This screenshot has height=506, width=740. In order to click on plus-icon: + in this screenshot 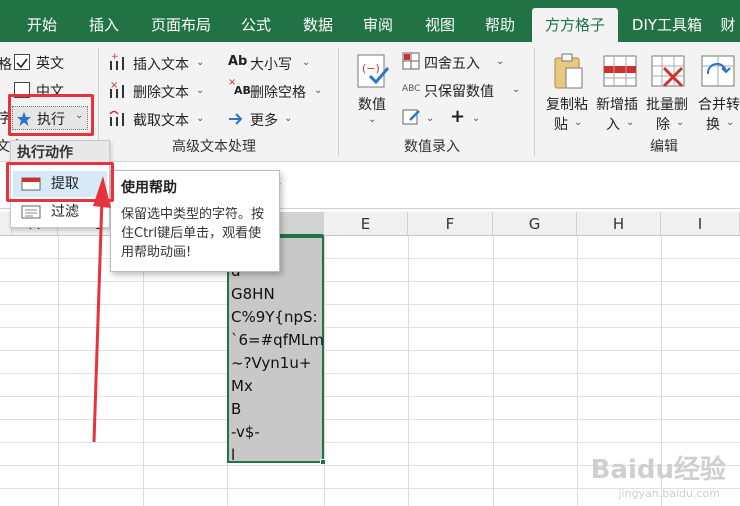, I will do `click(457, 116)`.